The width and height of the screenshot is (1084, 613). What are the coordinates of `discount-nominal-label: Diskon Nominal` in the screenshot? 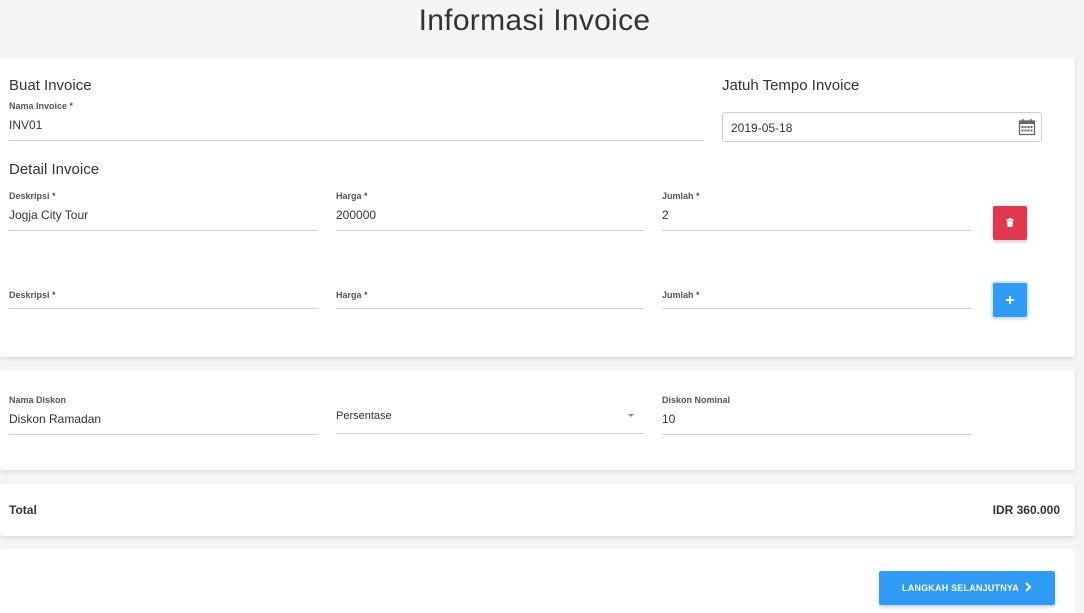 It's located at (696, 400).